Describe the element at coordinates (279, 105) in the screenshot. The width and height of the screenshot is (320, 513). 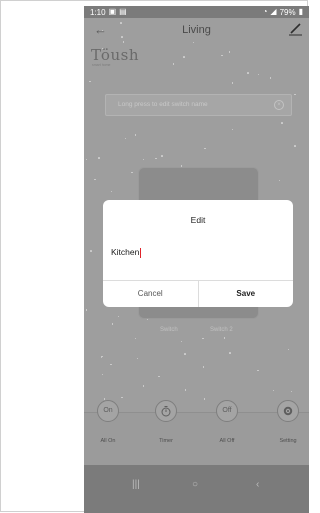
I see `close-icon: ×` at that location.